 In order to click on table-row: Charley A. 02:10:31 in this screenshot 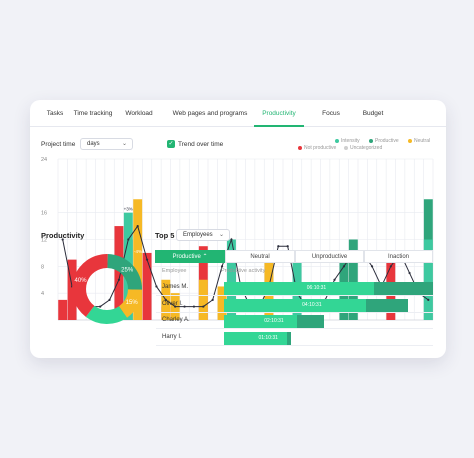, I will do `click(294, 321)`.